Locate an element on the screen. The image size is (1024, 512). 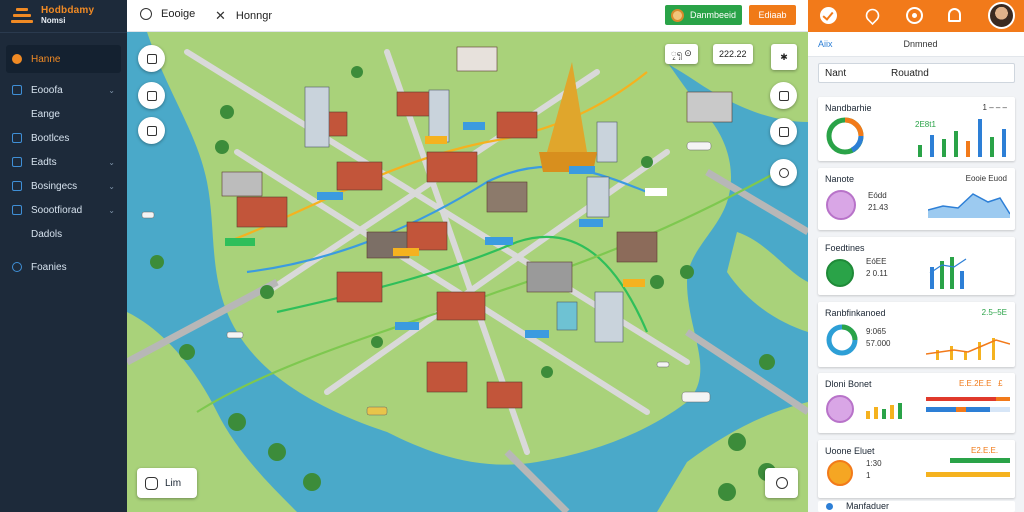
orange-action-button: Ediaab is located at coordinates (772, 15).